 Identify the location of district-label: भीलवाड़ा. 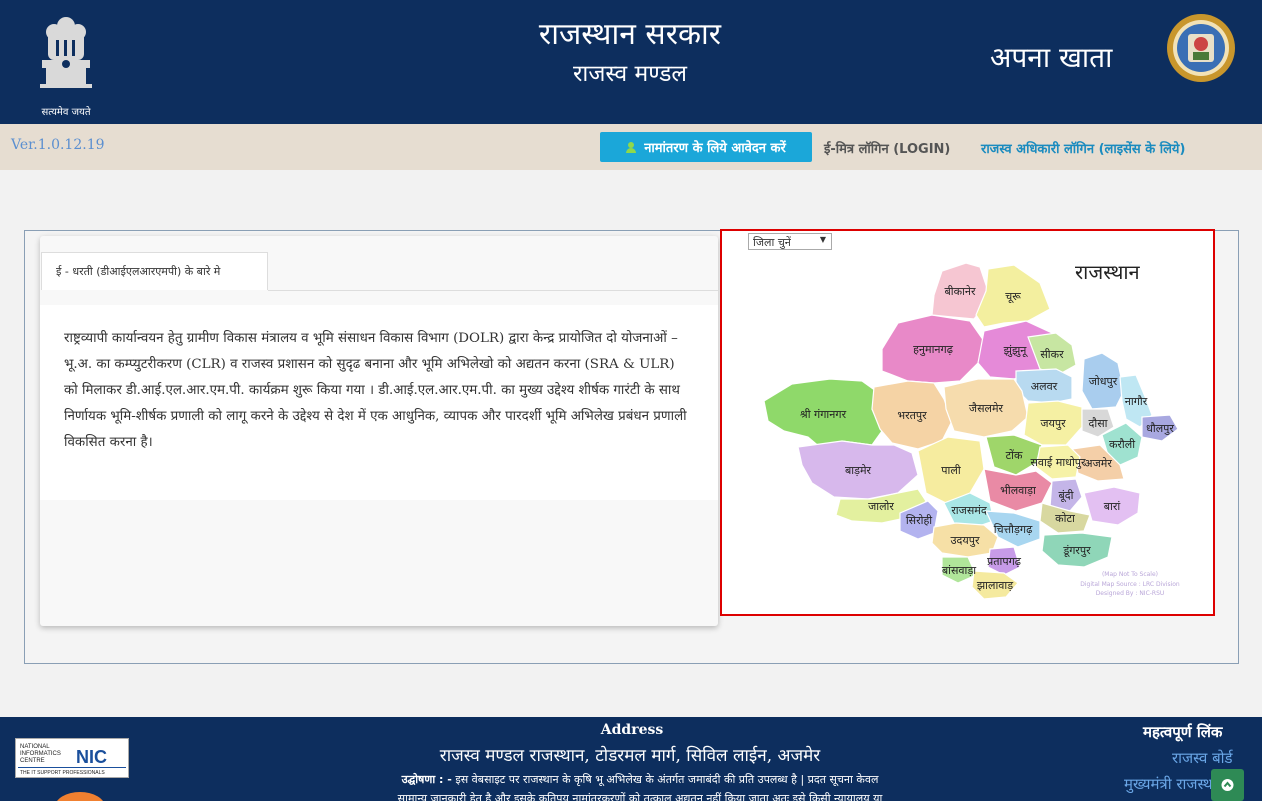
(1018, 490).